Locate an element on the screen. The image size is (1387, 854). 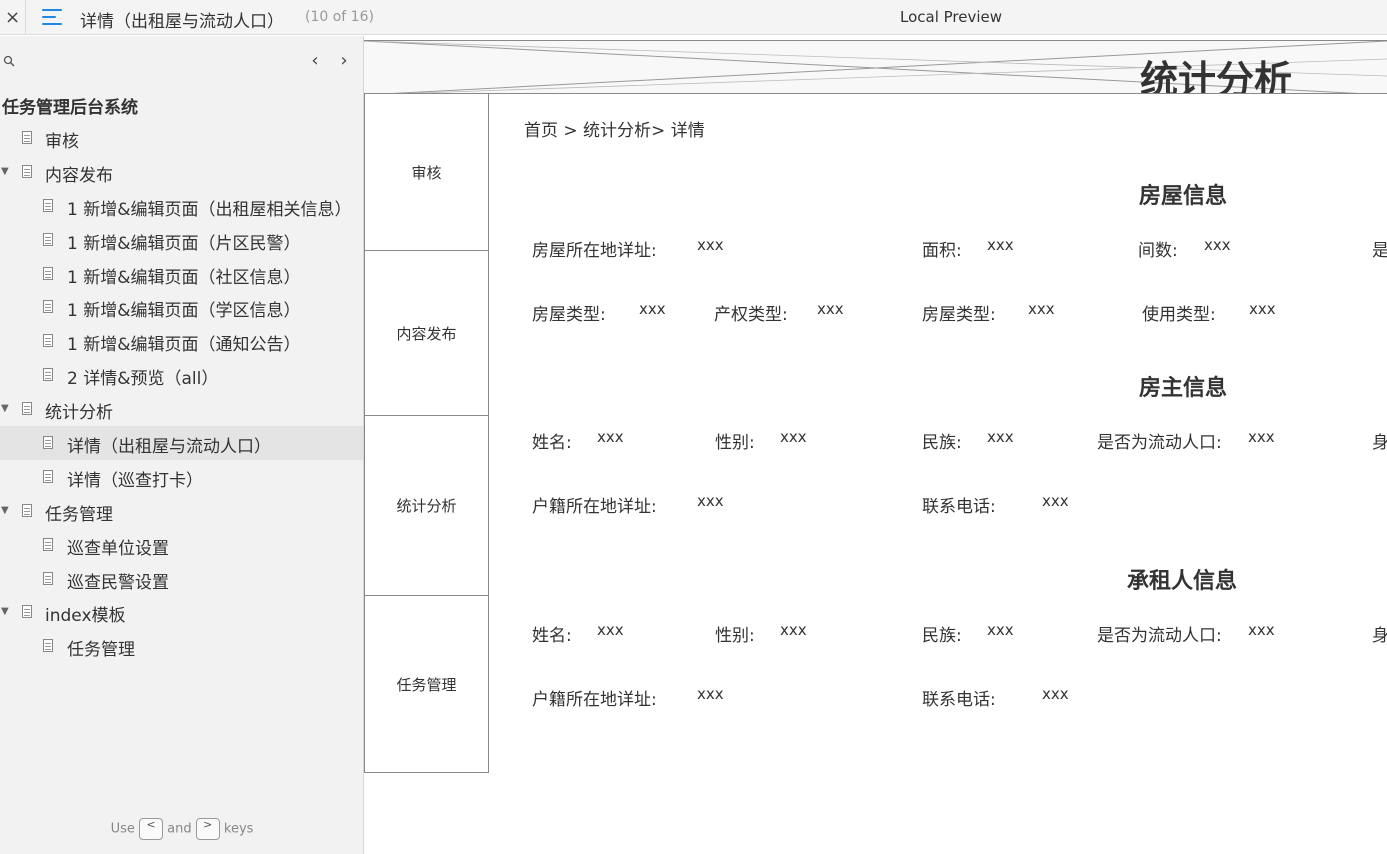
right-key-icon: > is located at coordinates (207, 829).